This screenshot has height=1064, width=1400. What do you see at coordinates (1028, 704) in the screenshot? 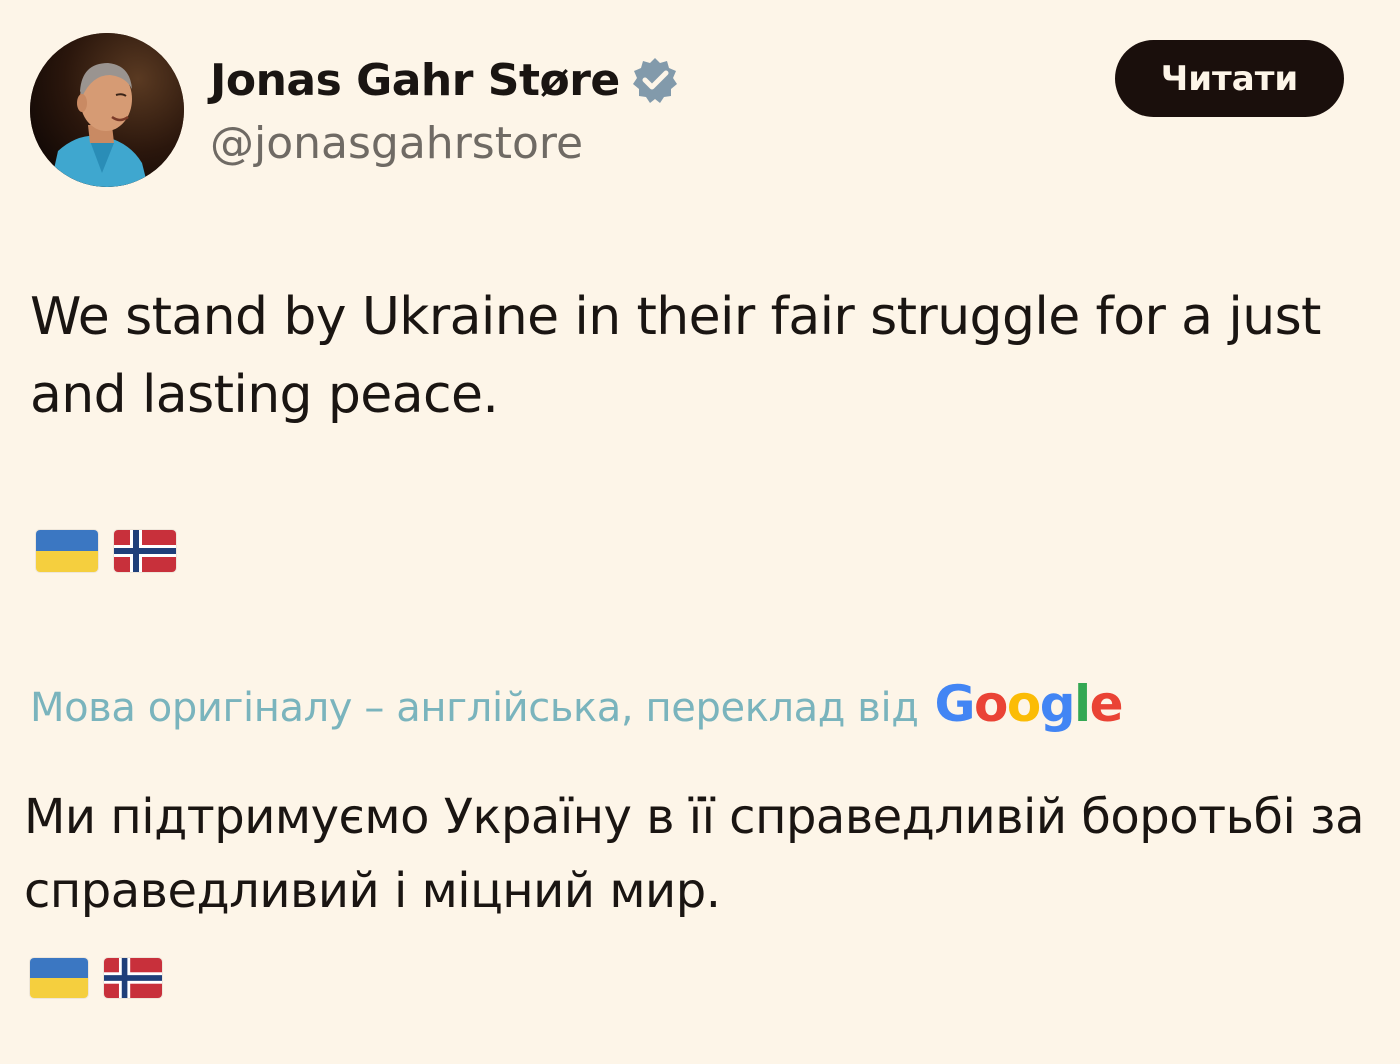
I see `google-logo: Google` at bounding box center [1028, 704].